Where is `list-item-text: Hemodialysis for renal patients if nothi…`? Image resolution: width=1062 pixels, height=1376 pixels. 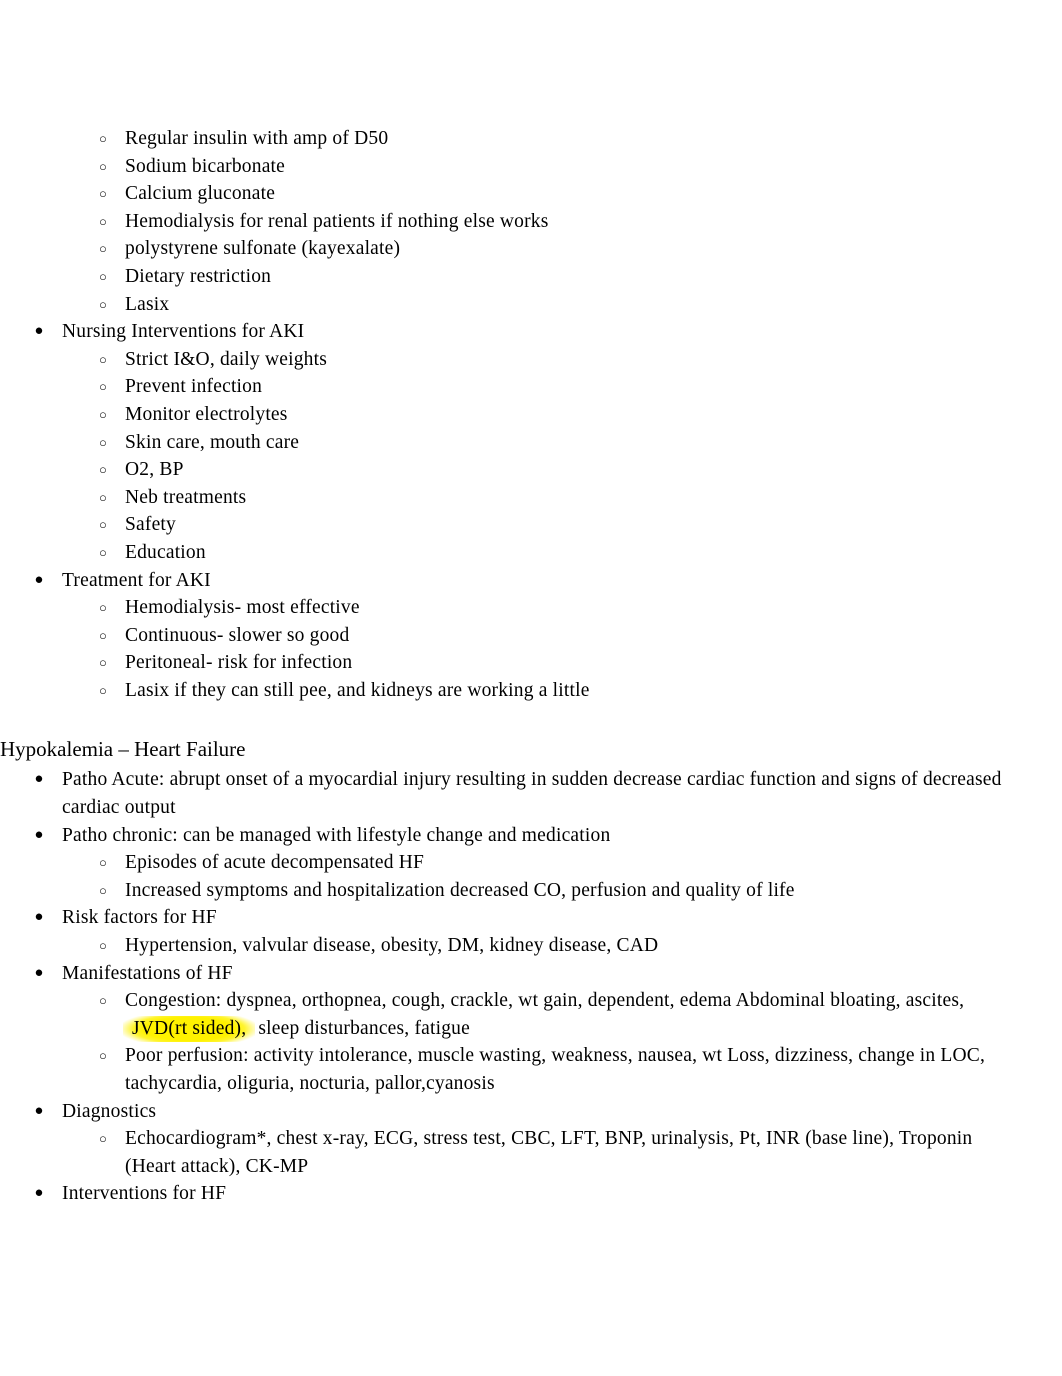
list-item-text: Hemodialysis for renal patients if nothi… is located at coordinates (337, 221).